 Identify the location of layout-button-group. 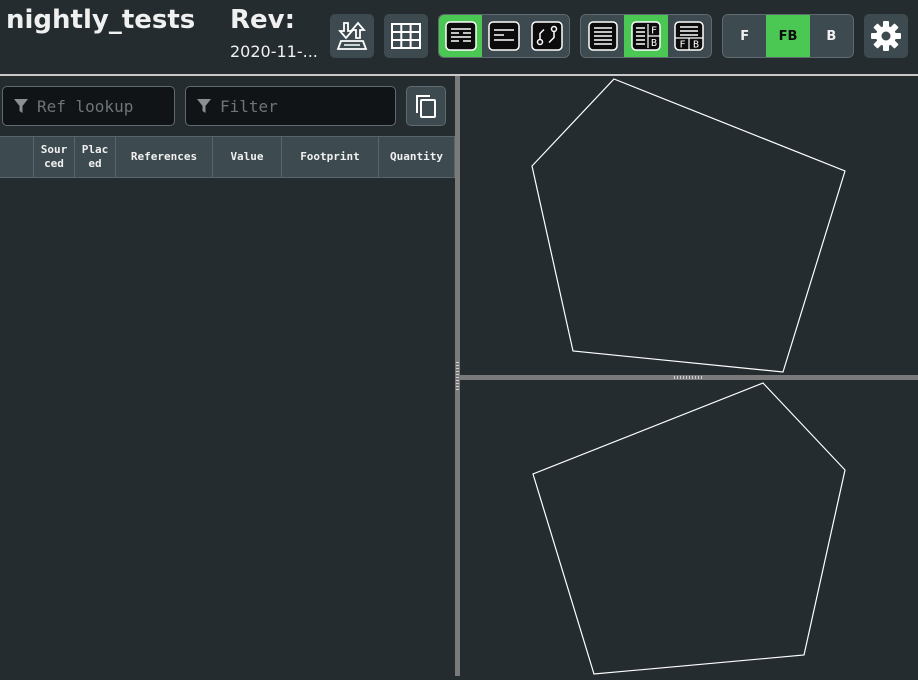
(504, 36).